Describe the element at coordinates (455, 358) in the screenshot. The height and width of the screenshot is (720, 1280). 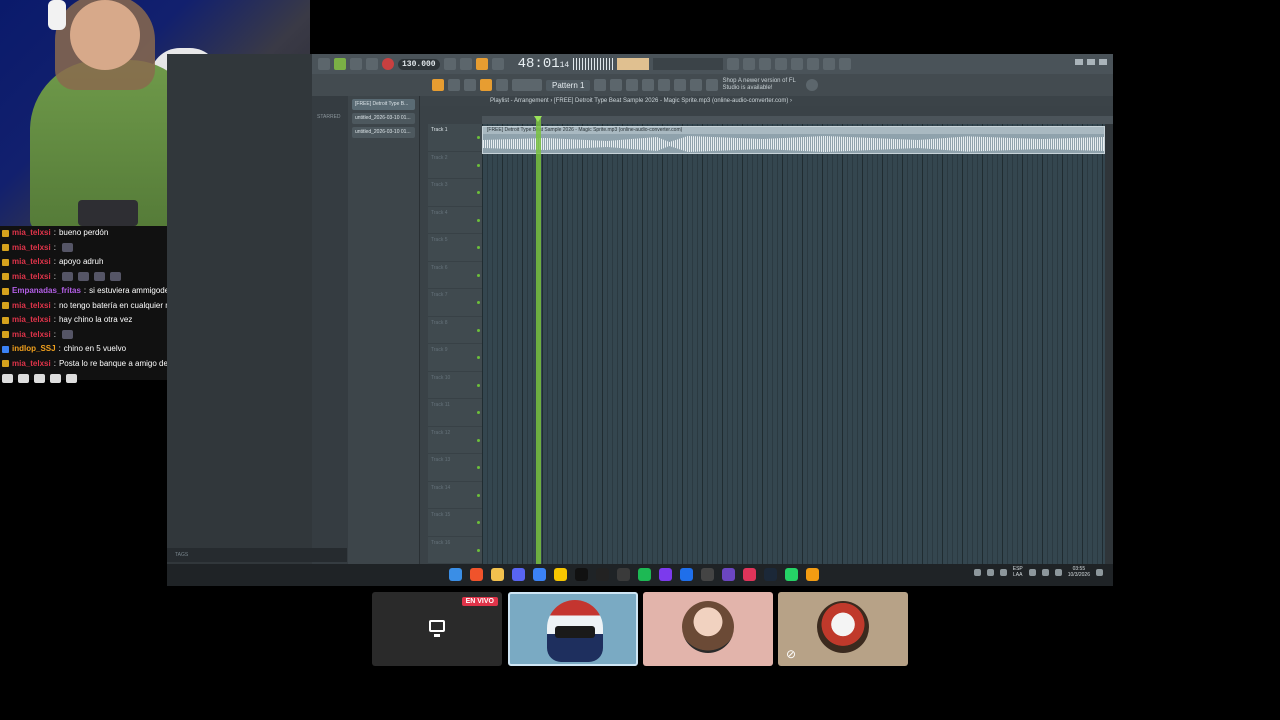
I see `track-header: Track 9` at that location.